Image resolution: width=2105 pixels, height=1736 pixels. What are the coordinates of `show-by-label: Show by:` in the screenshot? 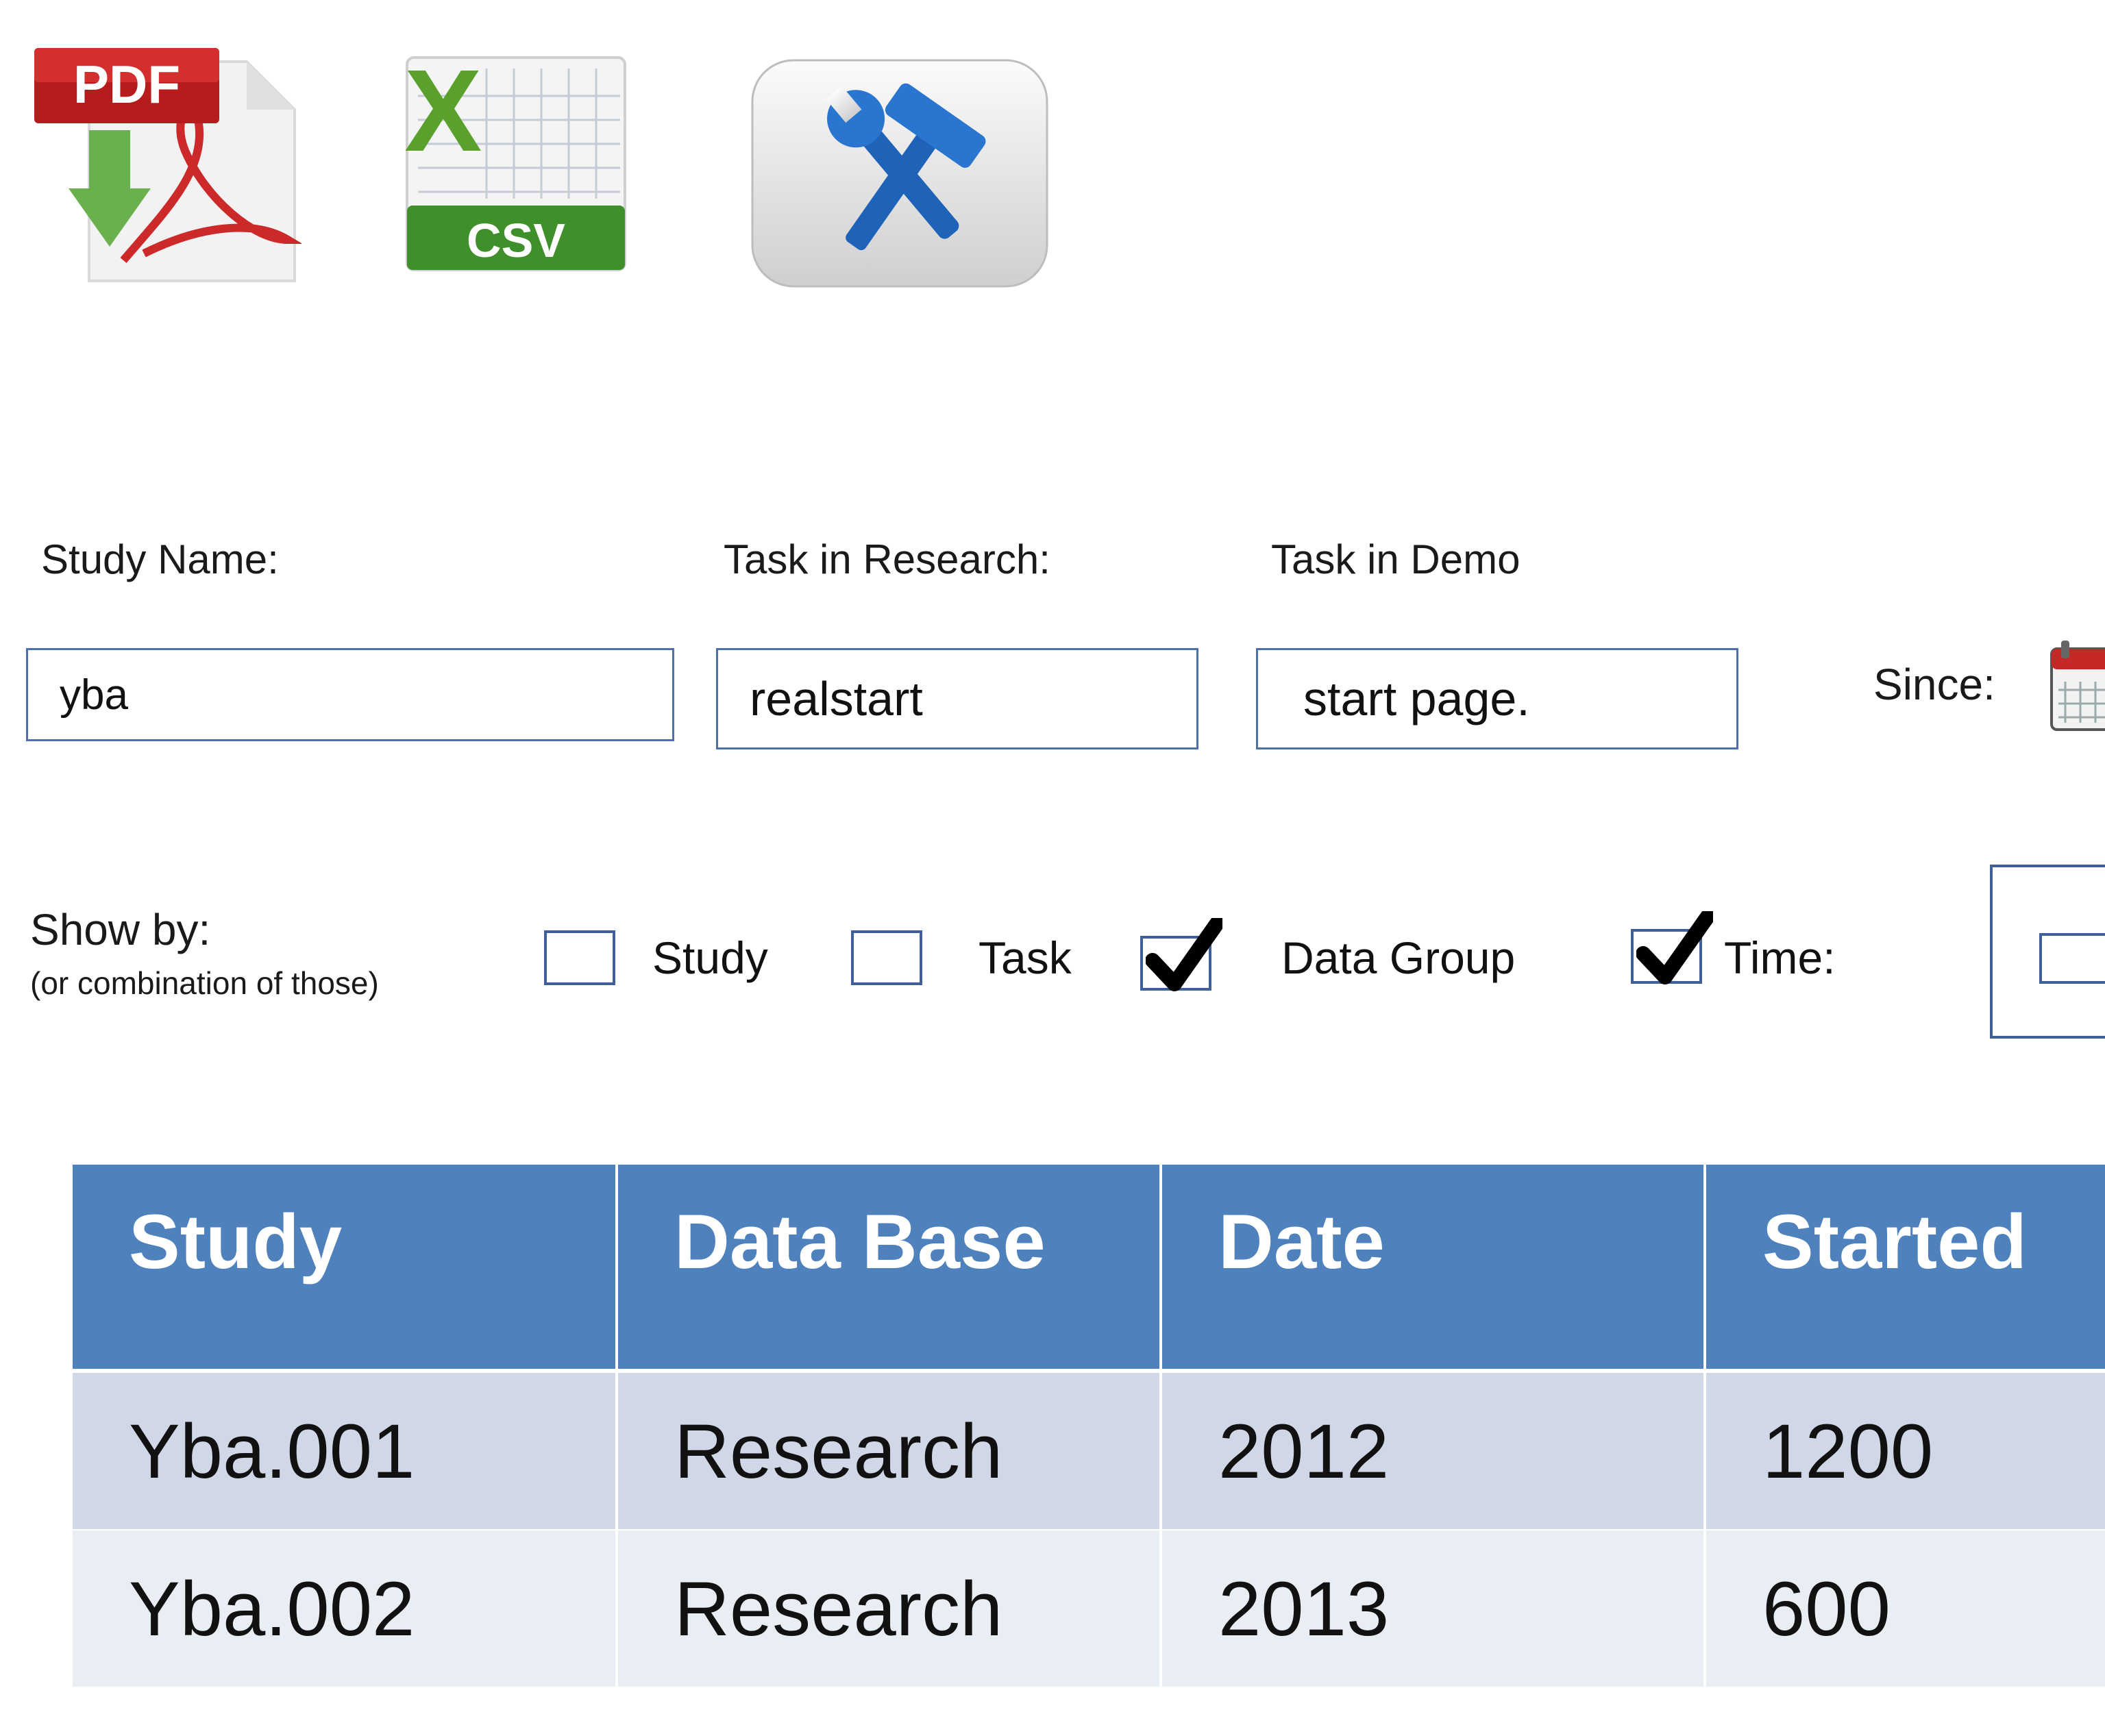 It's located at (120, 930).